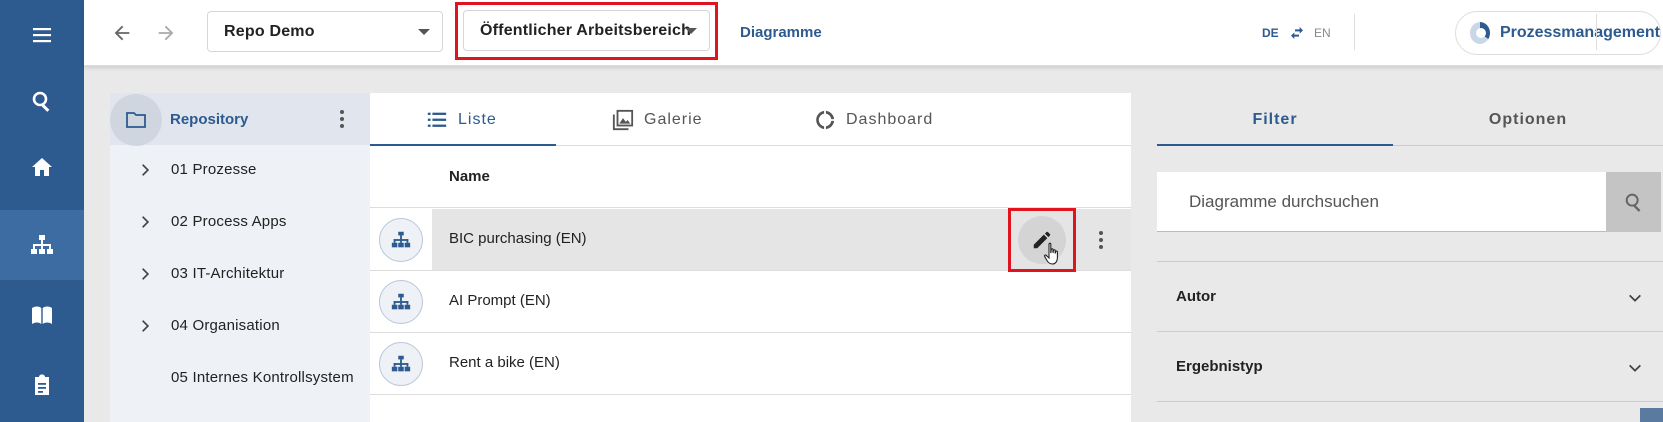 This screenshot has width=1663, height=422. What do you see at coordinates (1410, 296) in the screenshot?
I see `facet-autor: Autor` at bounding box center [1410, 296].